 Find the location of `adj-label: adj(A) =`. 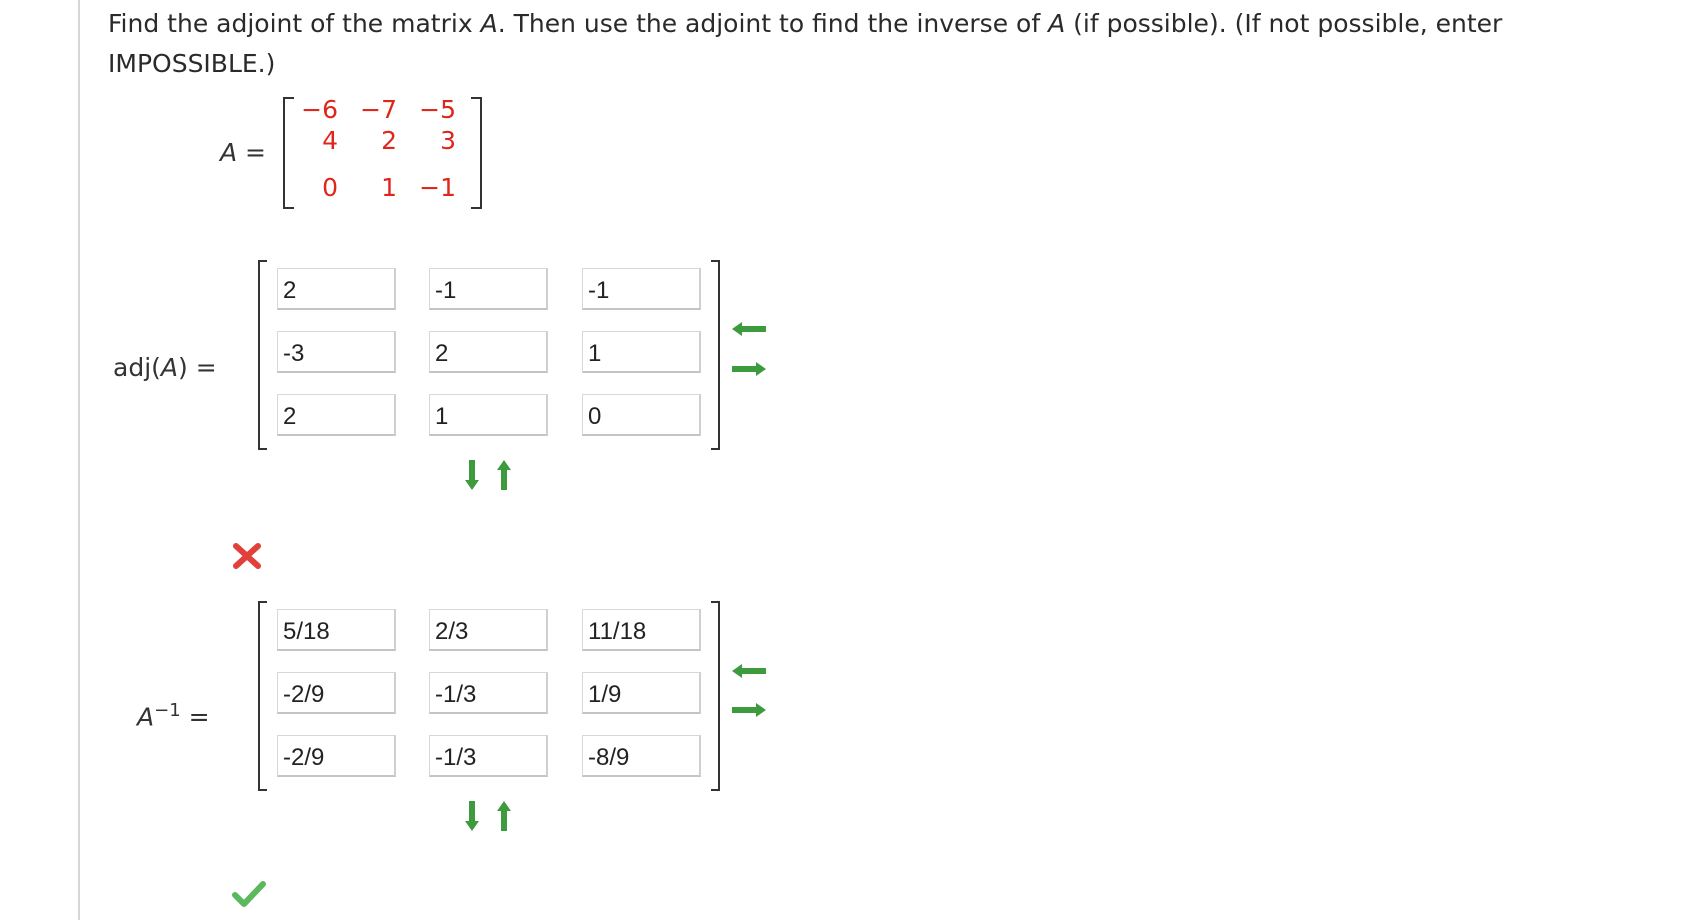

adj-label: adj(A) = is located at coordinates (165, 367).